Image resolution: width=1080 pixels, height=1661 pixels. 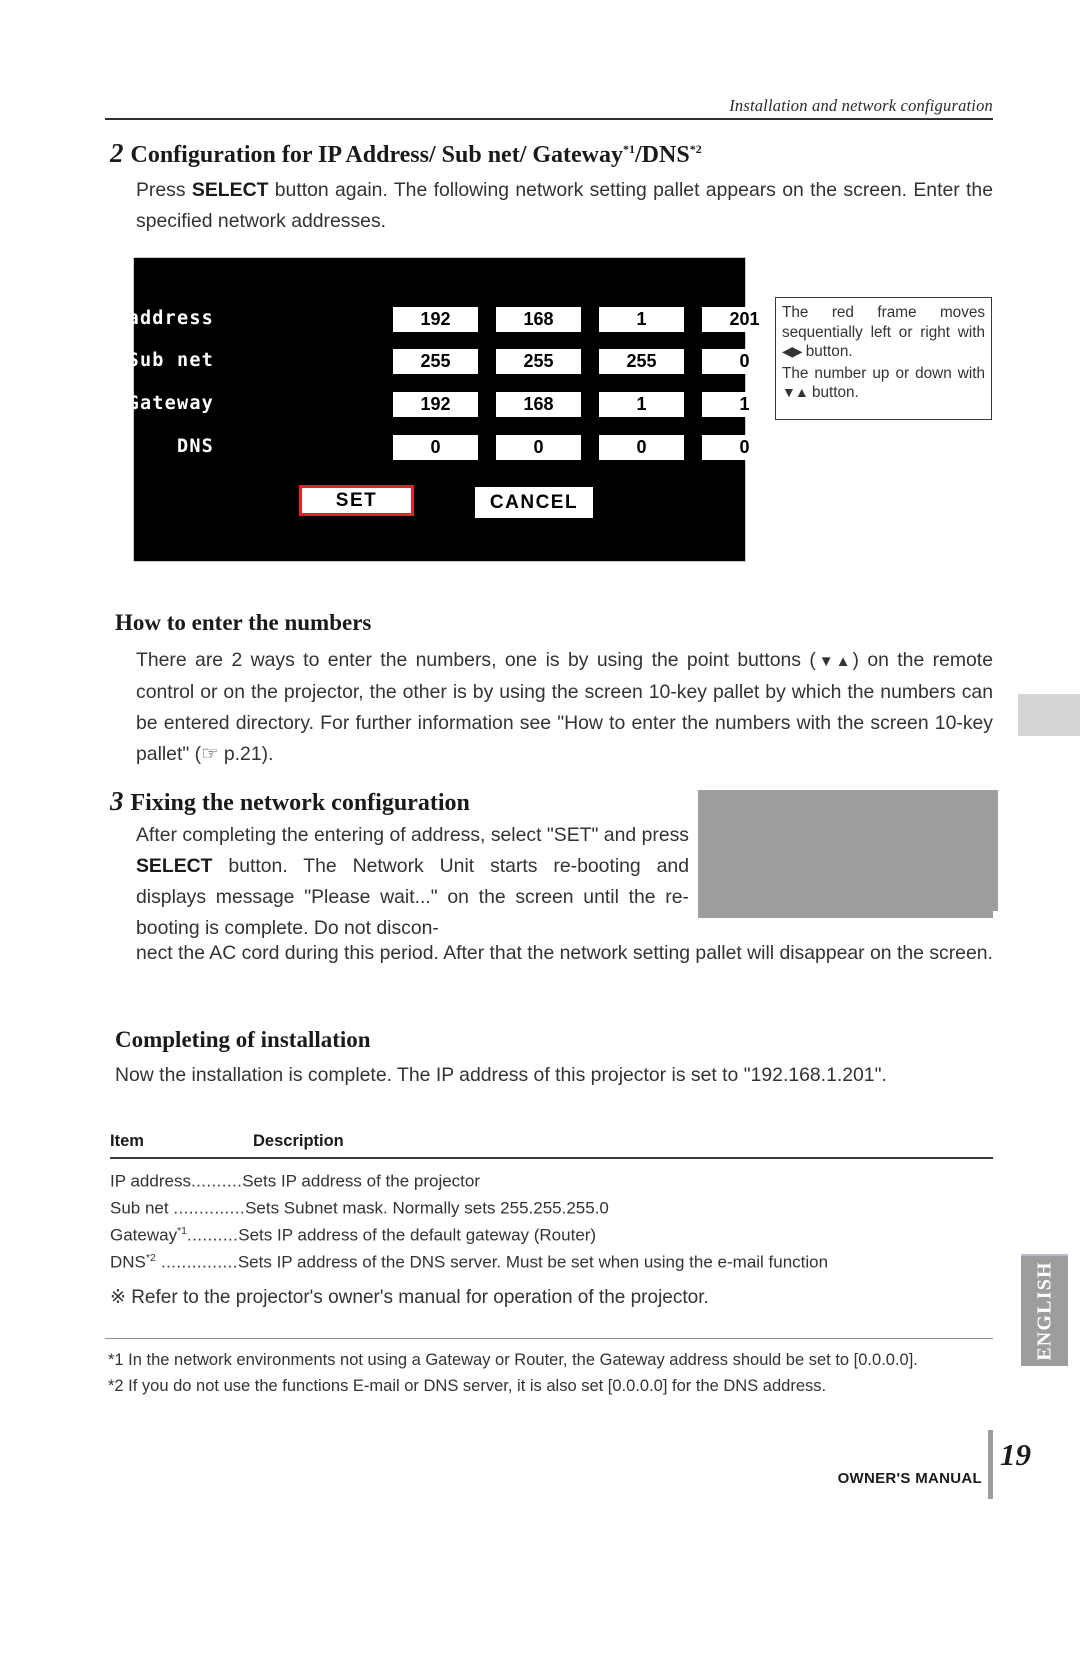 I want to click on osd-label-sub-net: Sub net, so click(x=170, y=360).